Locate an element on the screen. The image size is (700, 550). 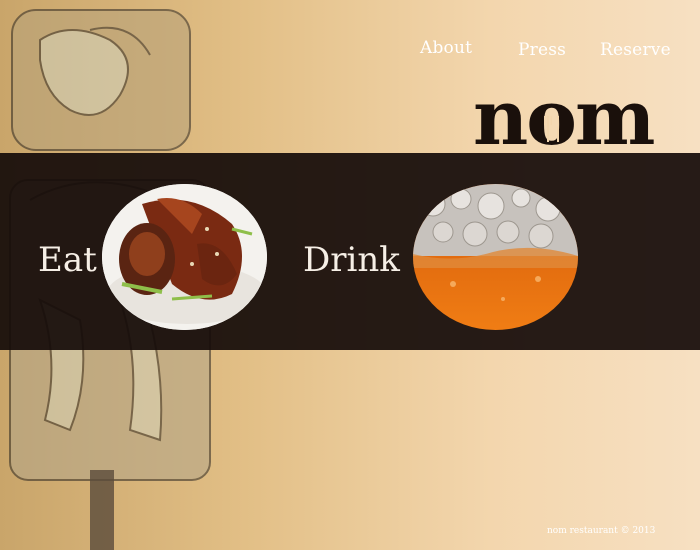
chicken-dish-photo is located at coordinates (184, 257).